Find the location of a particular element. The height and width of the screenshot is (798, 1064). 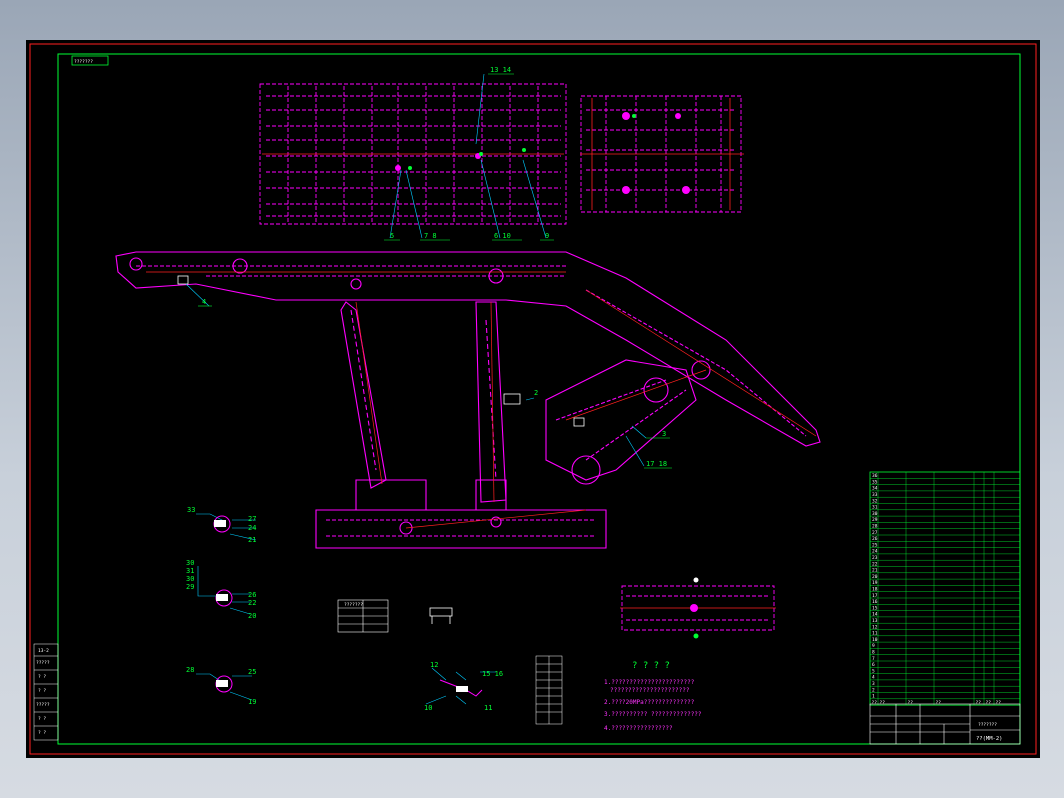

callout-label: 11 is located at coordinates (488, 708).